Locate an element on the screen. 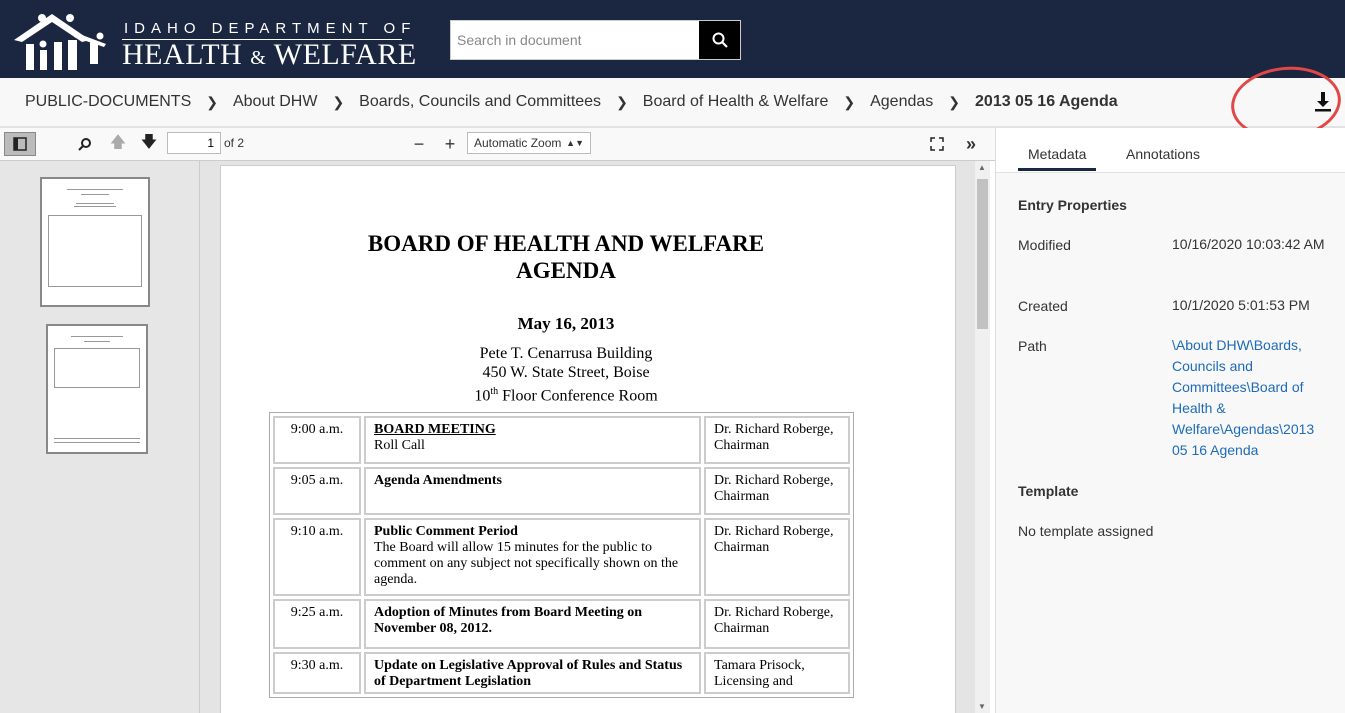 The width and height of the screenshot is (1345, 713). modified-value: 10/16/2020 10:03:42 AM is located at coordinates (1248, 244).